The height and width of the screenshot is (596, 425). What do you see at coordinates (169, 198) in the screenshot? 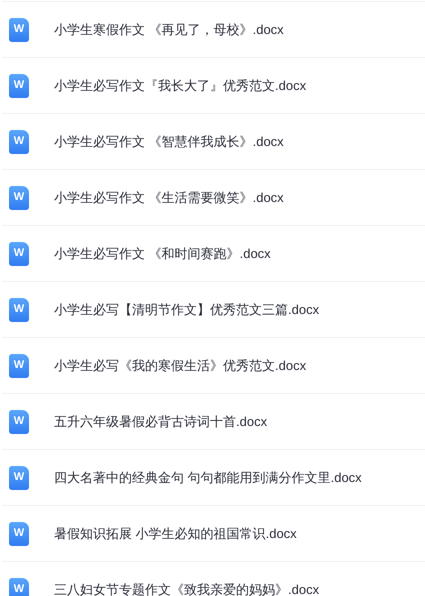
I see `file-name: 小学生必写作文 《生活需要微笑》.docx` at bounding box center [169, 198].